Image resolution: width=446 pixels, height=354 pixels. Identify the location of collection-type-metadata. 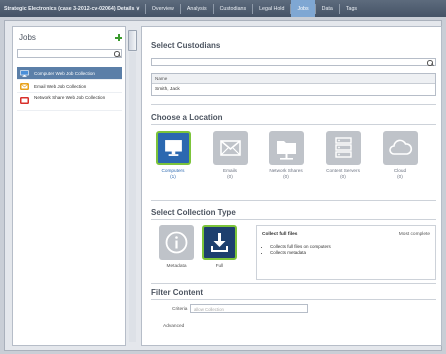
(176, 242).